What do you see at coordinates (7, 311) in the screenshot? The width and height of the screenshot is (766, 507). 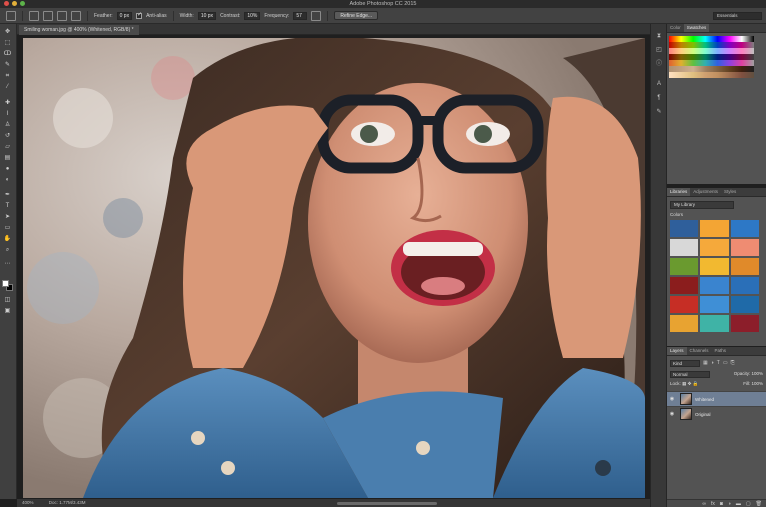 I see `screen-mode-icon: ▣` at bounding box center [7, 311].